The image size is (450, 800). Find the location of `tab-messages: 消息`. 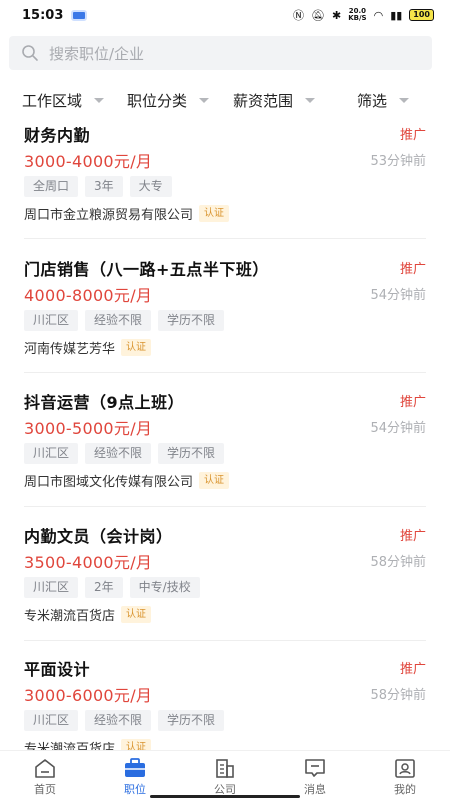

tab-messages: 消息 is located at coordinates (315, 775).